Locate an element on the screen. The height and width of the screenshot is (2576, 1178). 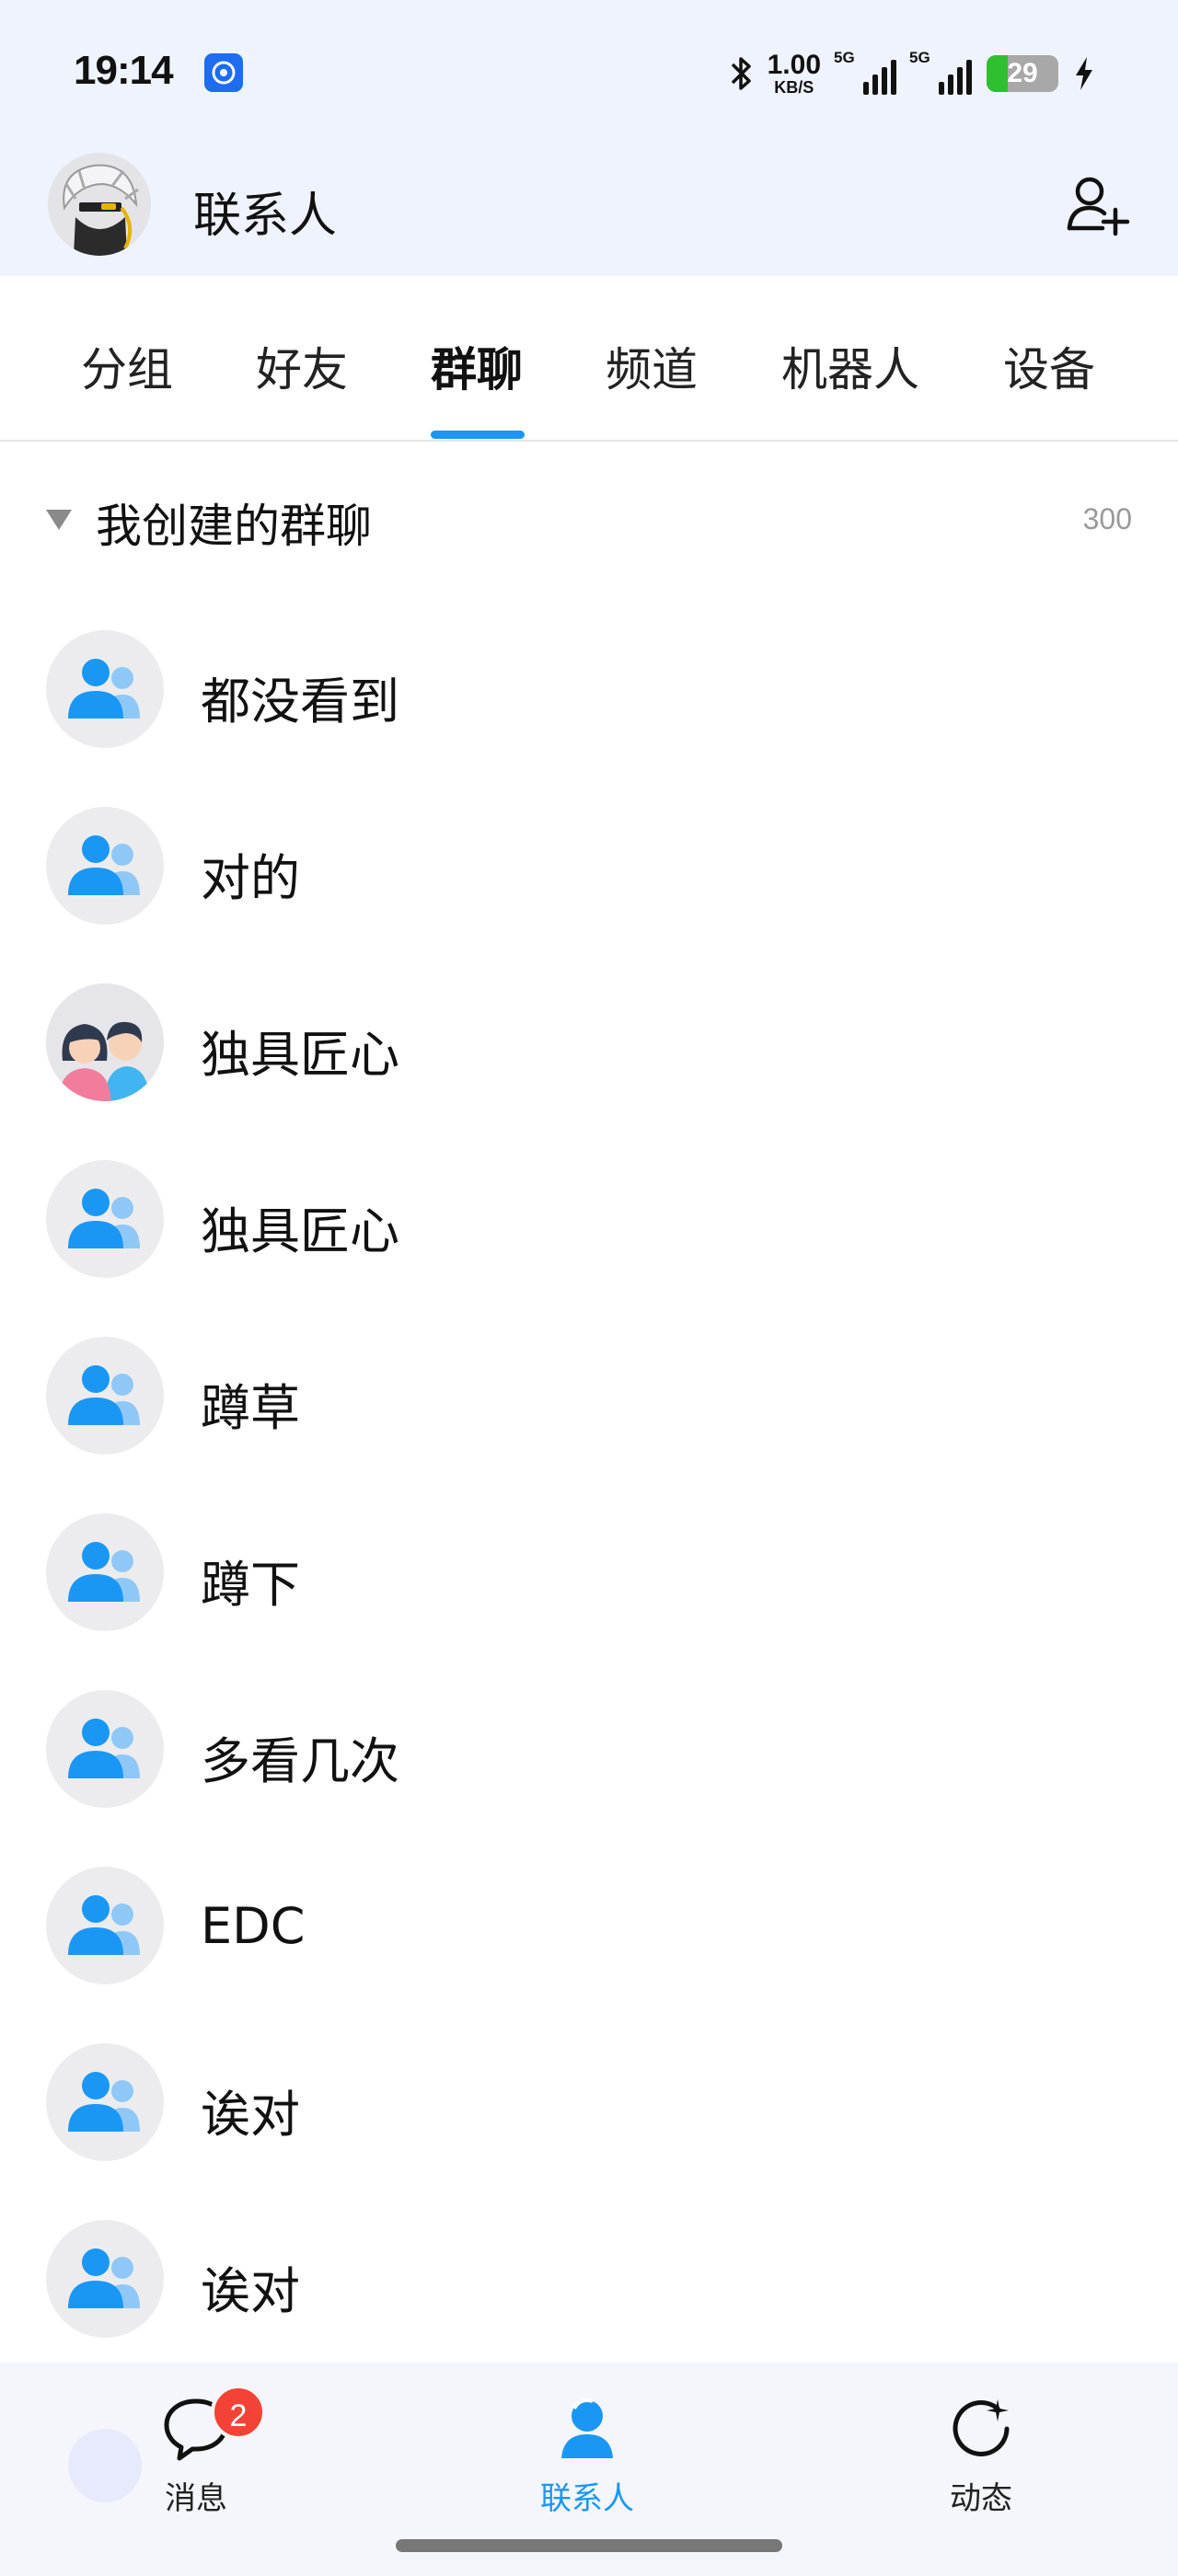
section-count: 300 is located at coordinates (1107, 518).